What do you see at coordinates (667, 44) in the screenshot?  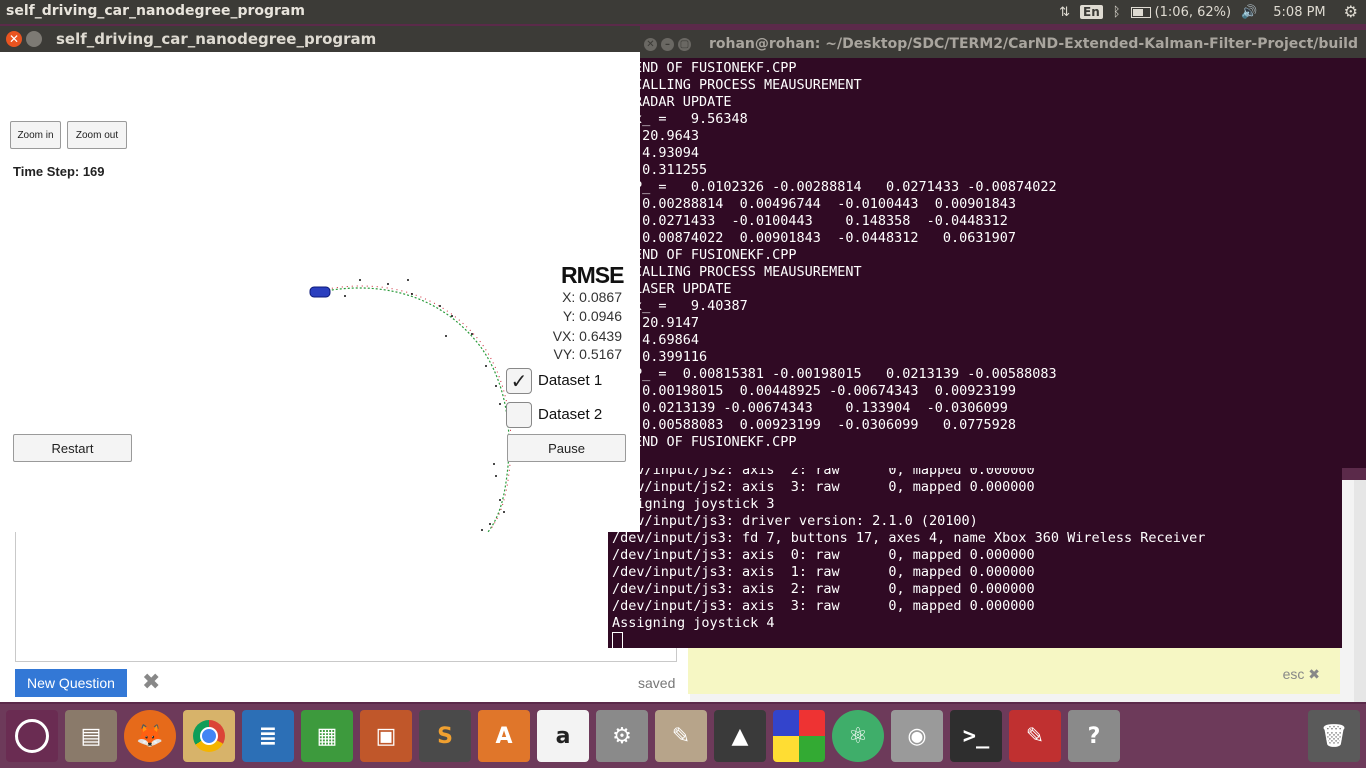 I see `minimize-window-icon: –` at bounding box center [667, 44].